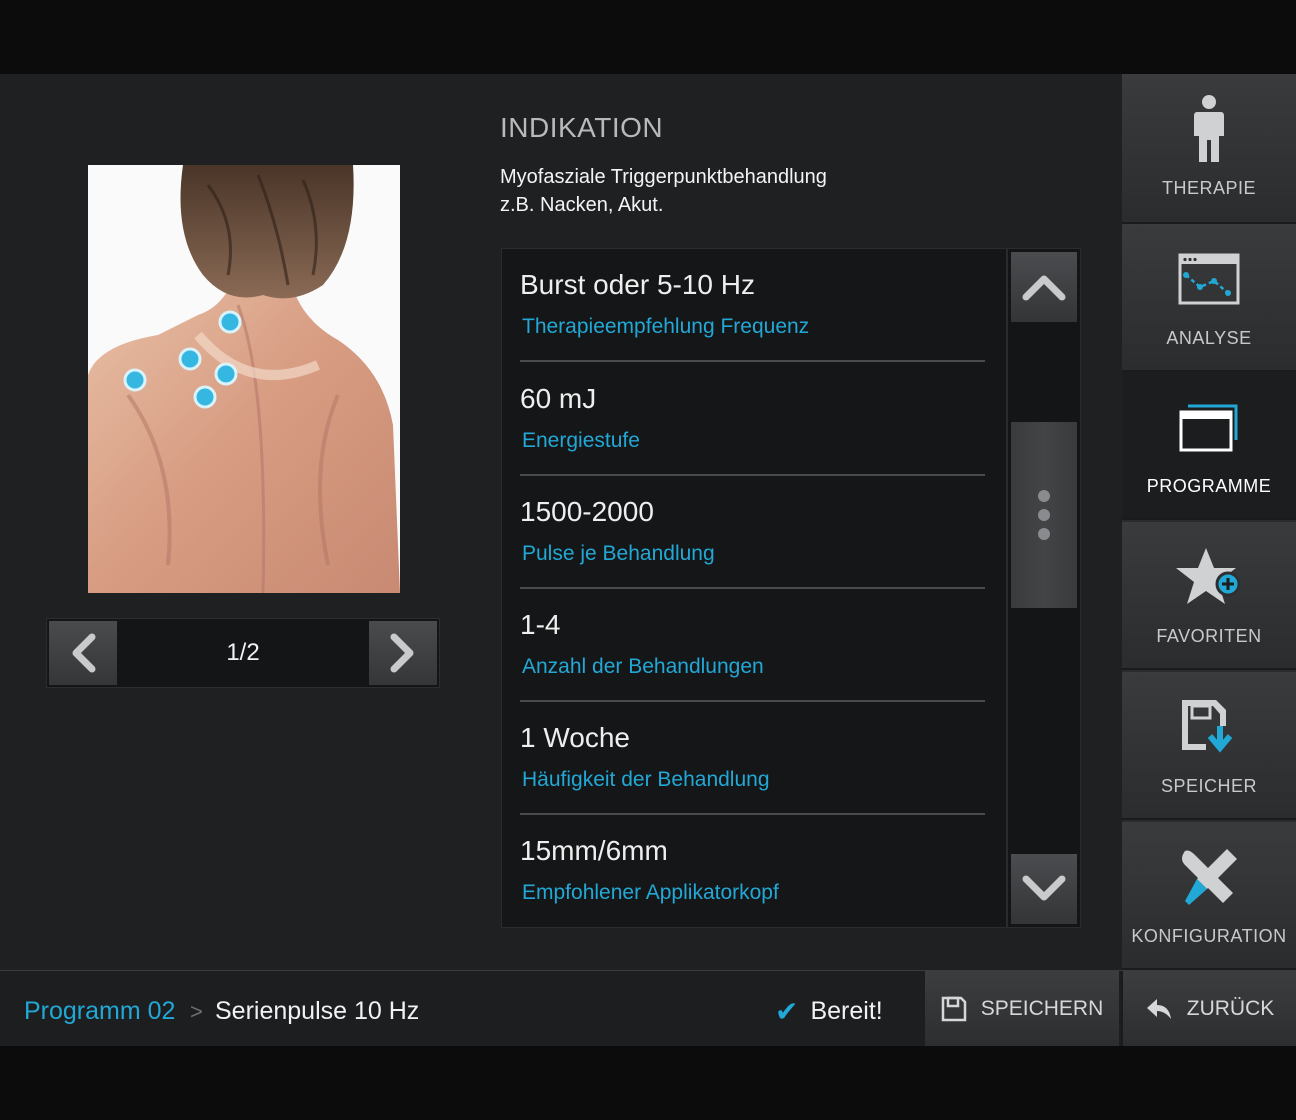 This screenshot has width=1296, height=1120. Describe the element at coordinates (953, 1008) in the screenshot. I see `floppy-disk-icon` at that location.